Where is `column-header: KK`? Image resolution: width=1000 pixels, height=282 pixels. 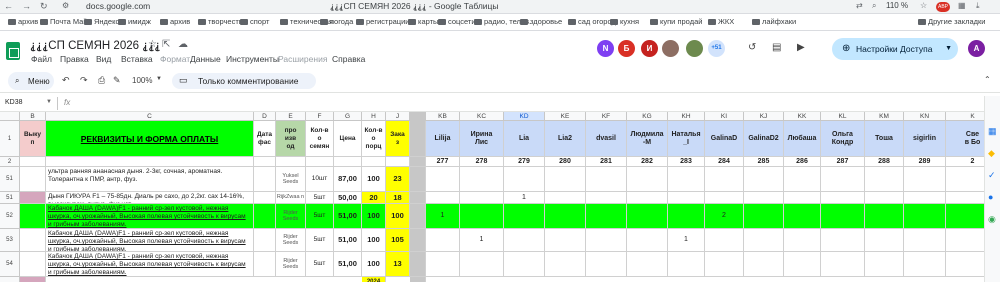
column-header: KK is located at coordinates (802, 116).